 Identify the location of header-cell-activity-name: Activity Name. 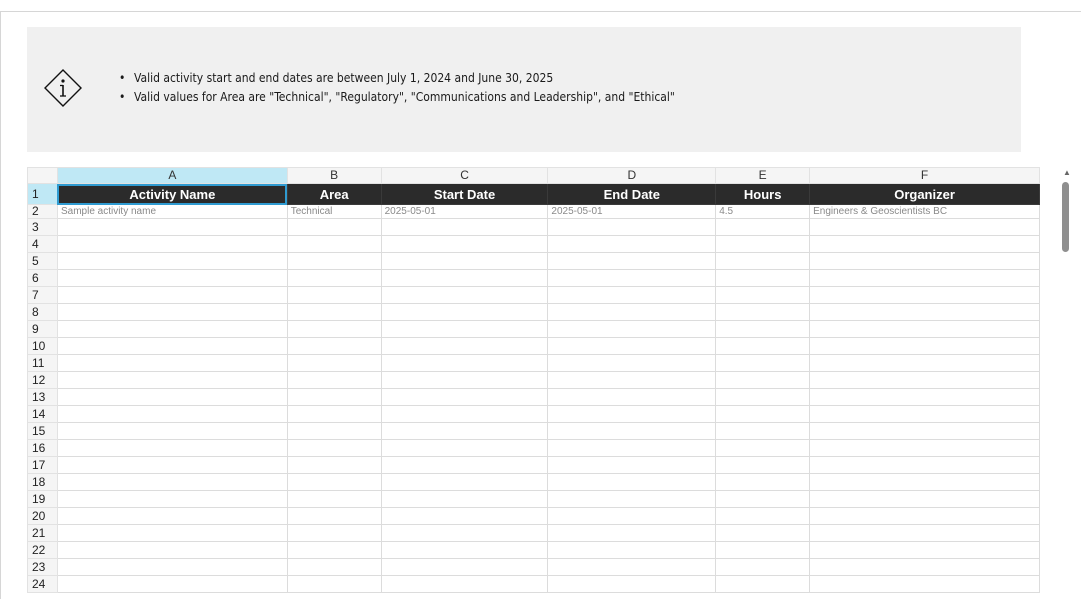
(172, 194).